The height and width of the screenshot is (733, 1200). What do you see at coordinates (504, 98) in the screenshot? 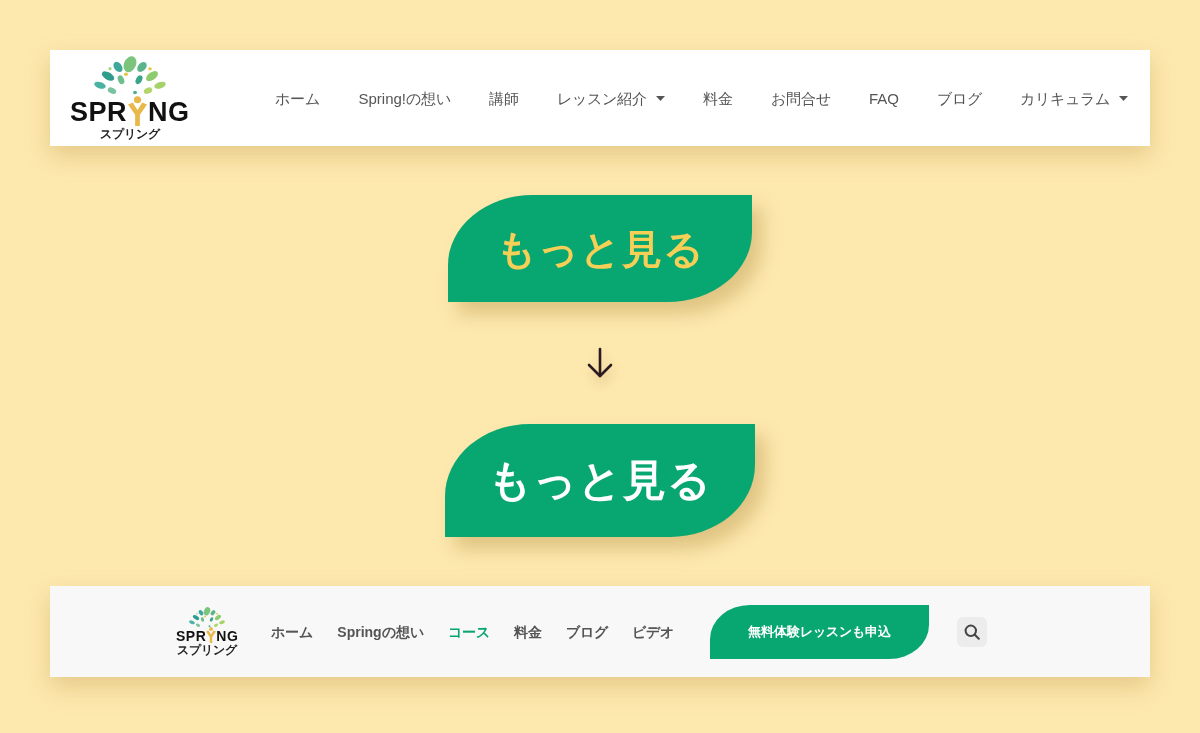
I see `nav-link: 講師` at bounding box center [504, 98].